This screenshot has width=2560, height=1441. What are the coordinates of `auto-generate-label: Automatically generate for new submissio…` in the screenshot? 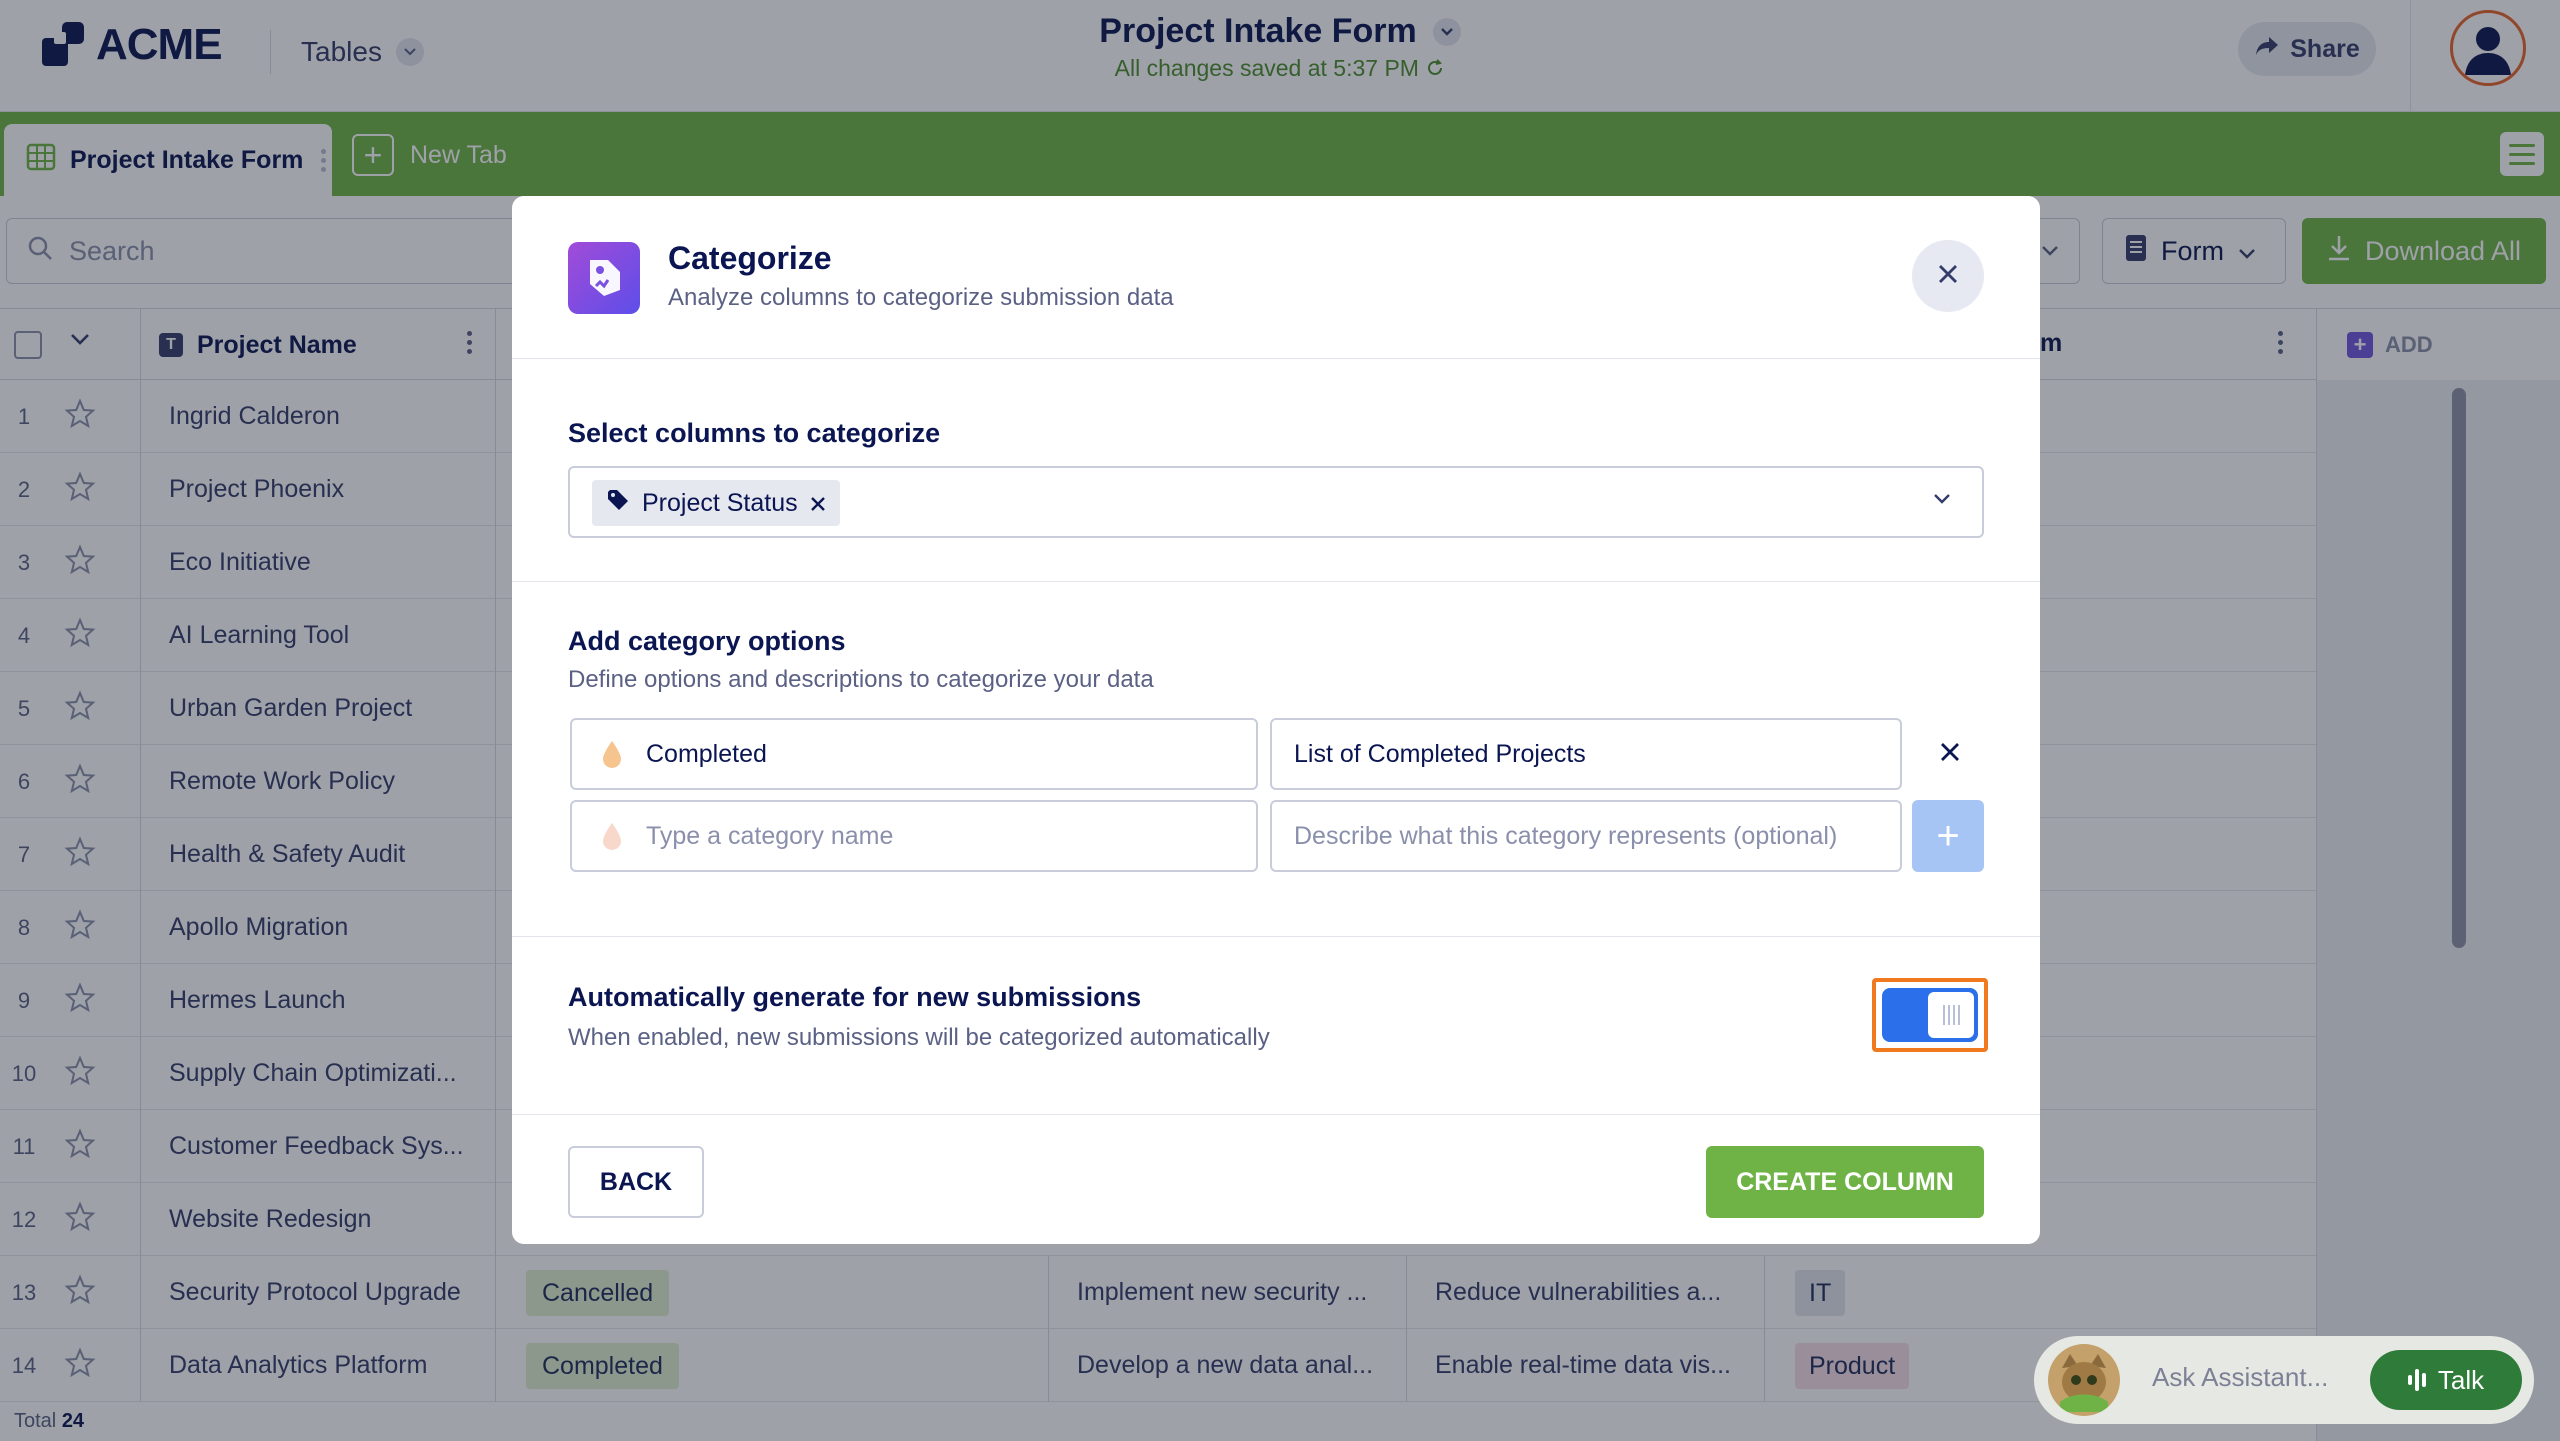 It's located at (855, 997).